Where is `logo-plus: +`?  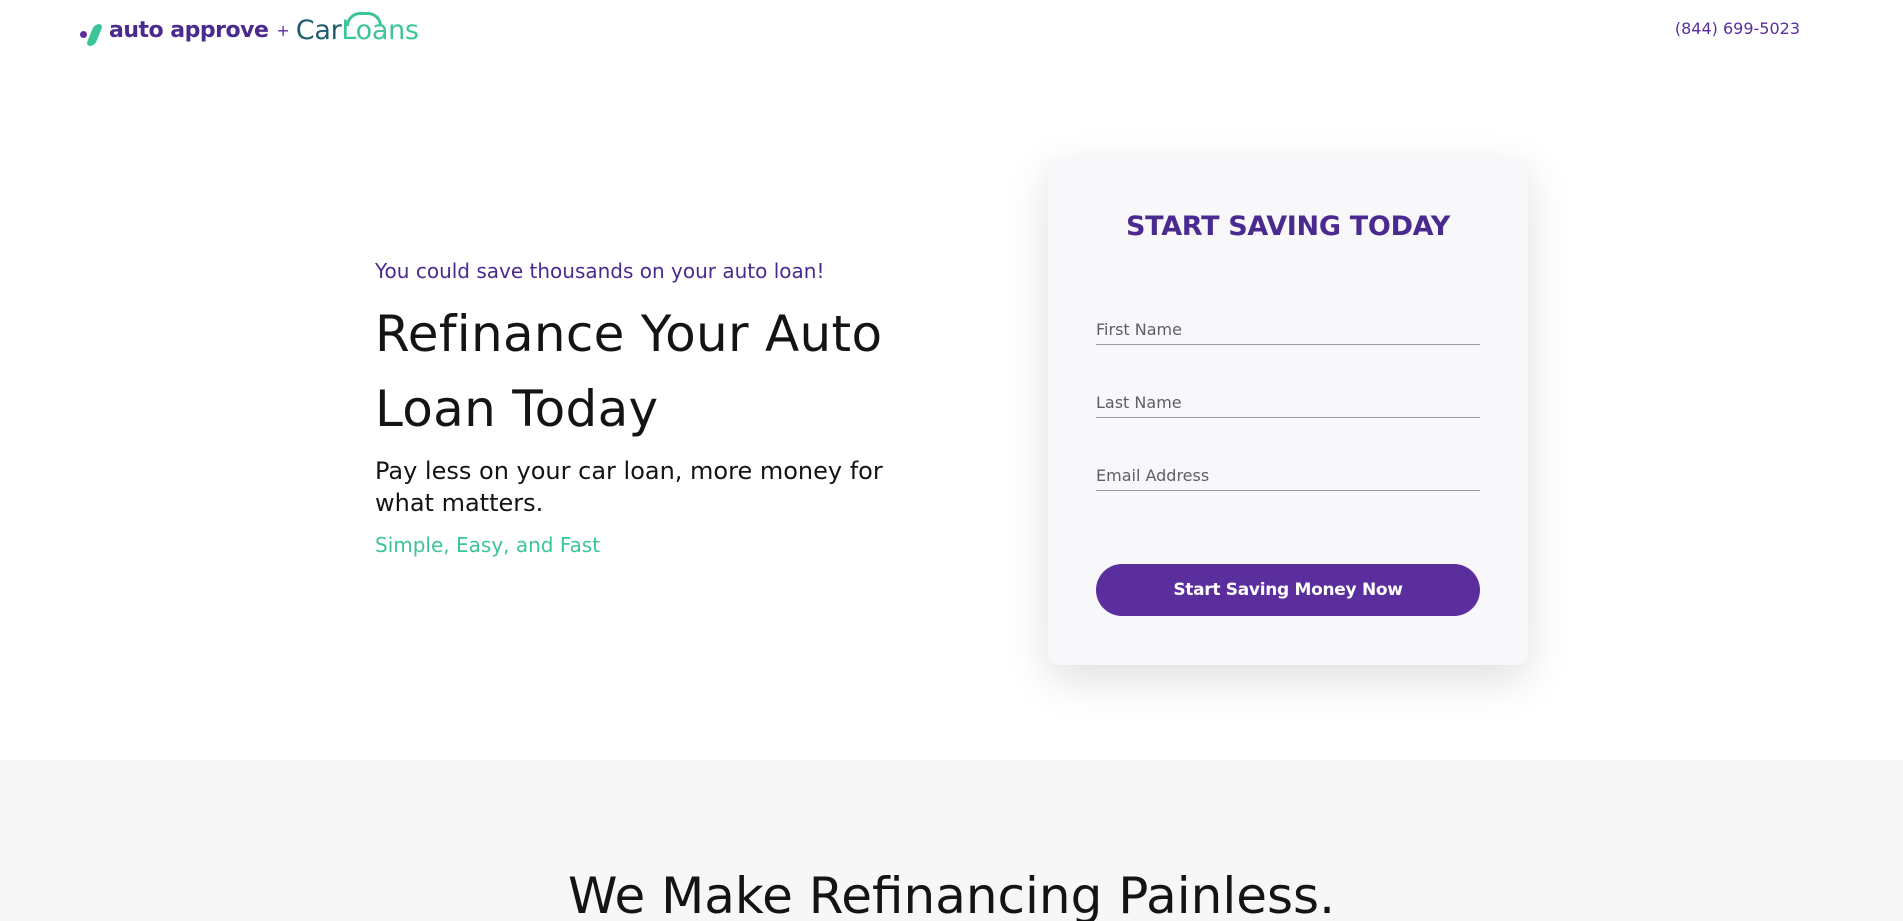 logo-plus: + is located at coordinates (283, 30).